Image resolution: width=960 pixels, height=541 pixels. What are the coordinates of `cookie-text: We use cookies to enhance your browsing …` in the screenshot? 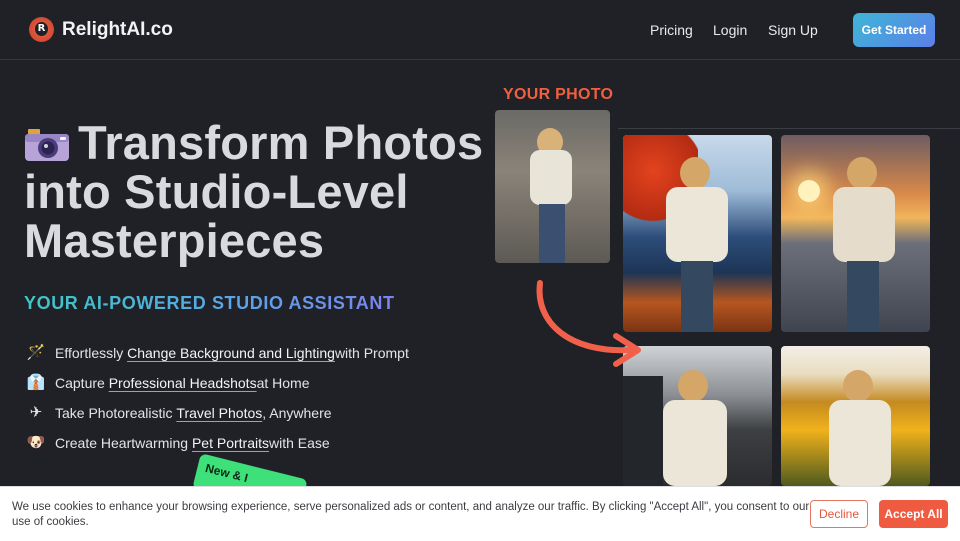 It's located at (411, 514).